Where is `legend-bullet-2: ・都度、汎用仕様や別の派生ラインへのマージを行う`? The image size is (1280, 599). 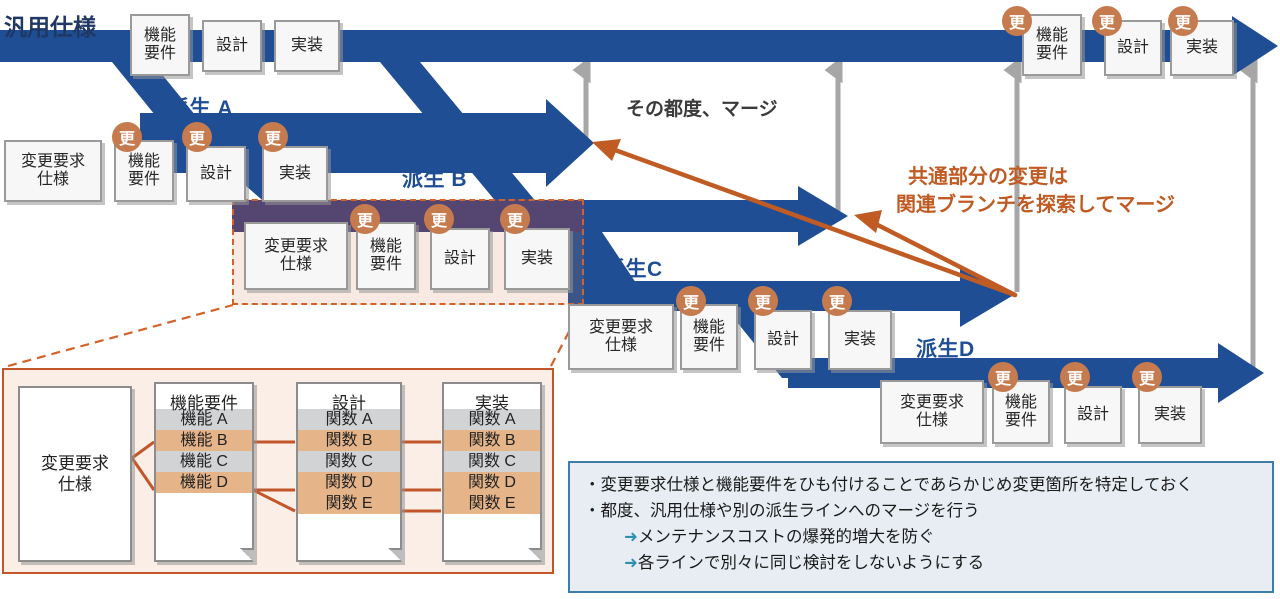
legend-bullet-2: ・都度、汎用仕様や別の派生ラインへのマージを行う is located at coordinates (782, 511).